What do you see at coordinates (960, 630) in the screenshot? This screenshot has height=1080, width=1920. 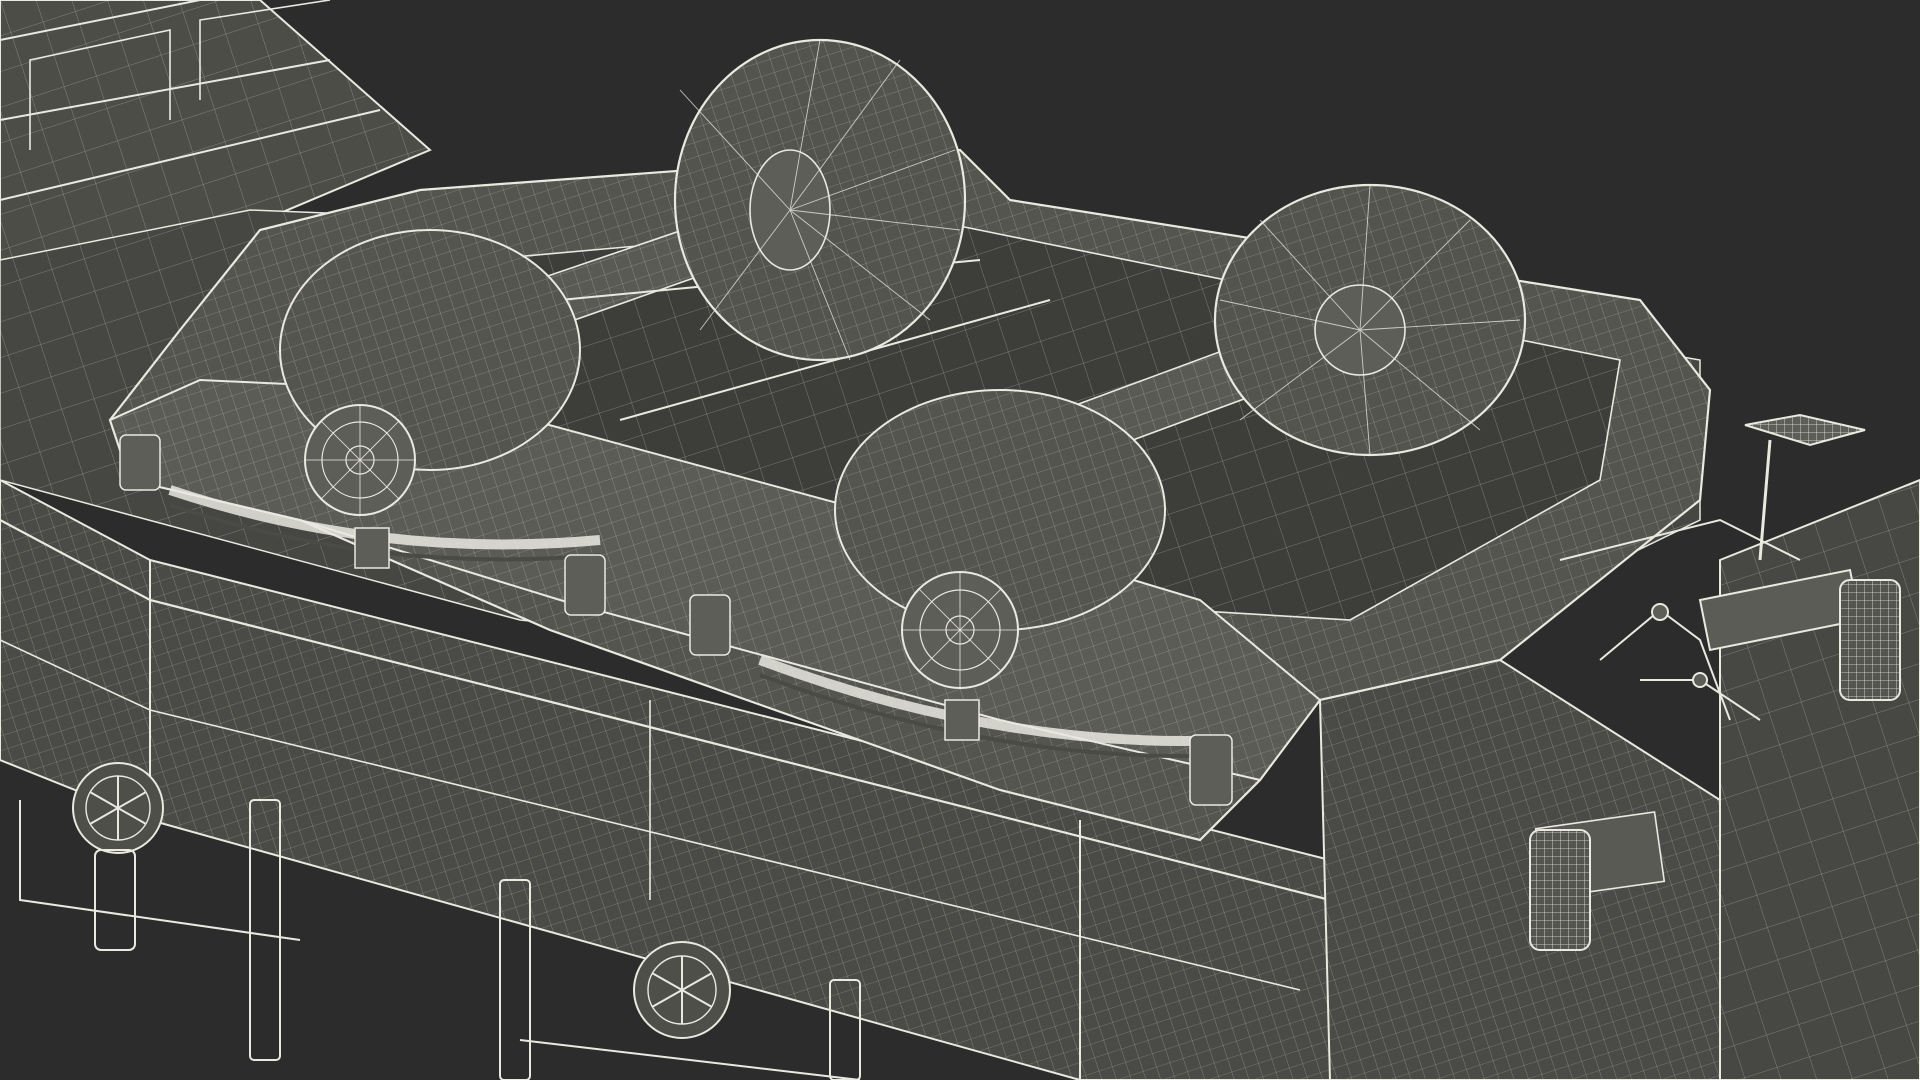 I see `axle-bearing-right` at bounding box center [960, 630].